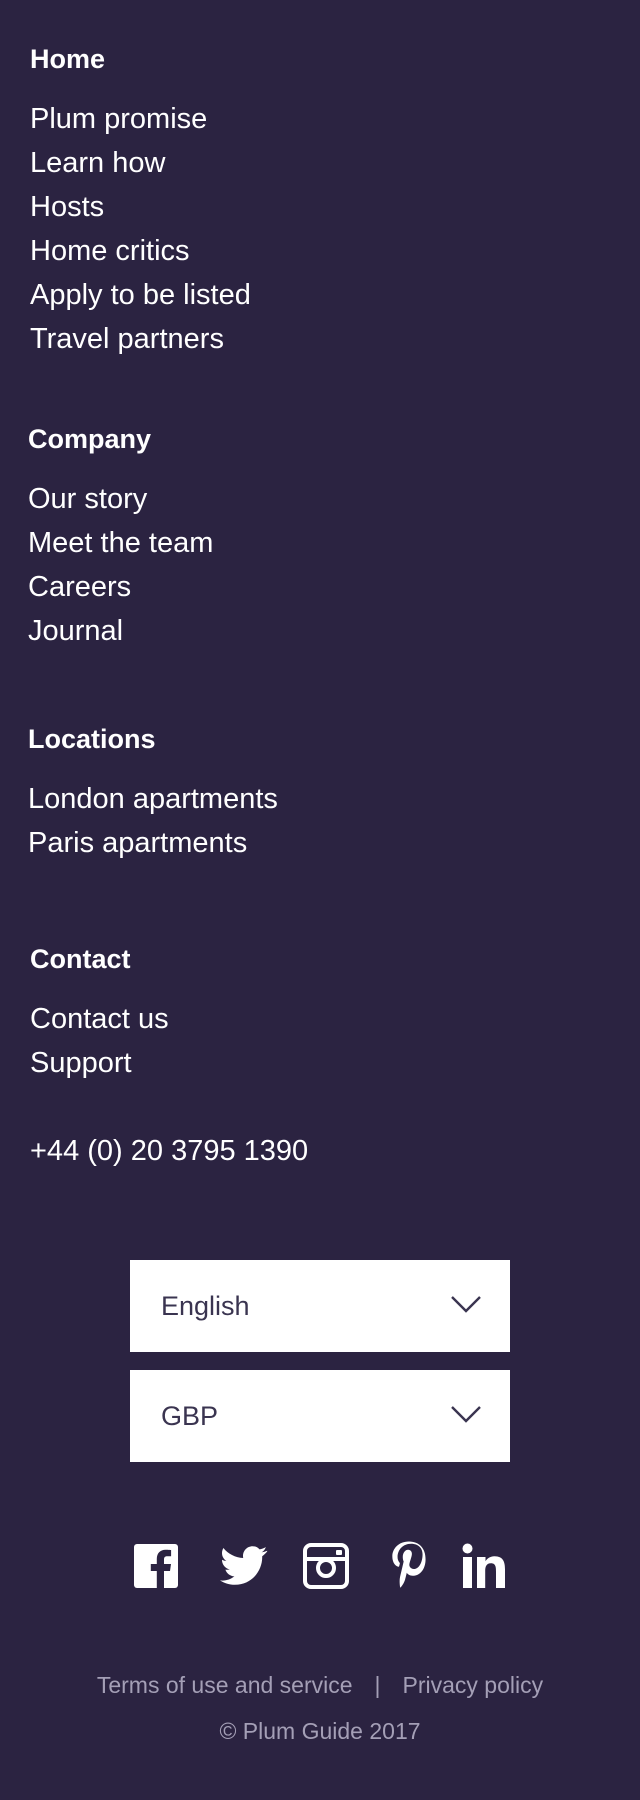  I want to click on language-select-value: English, so click(205, 1306).